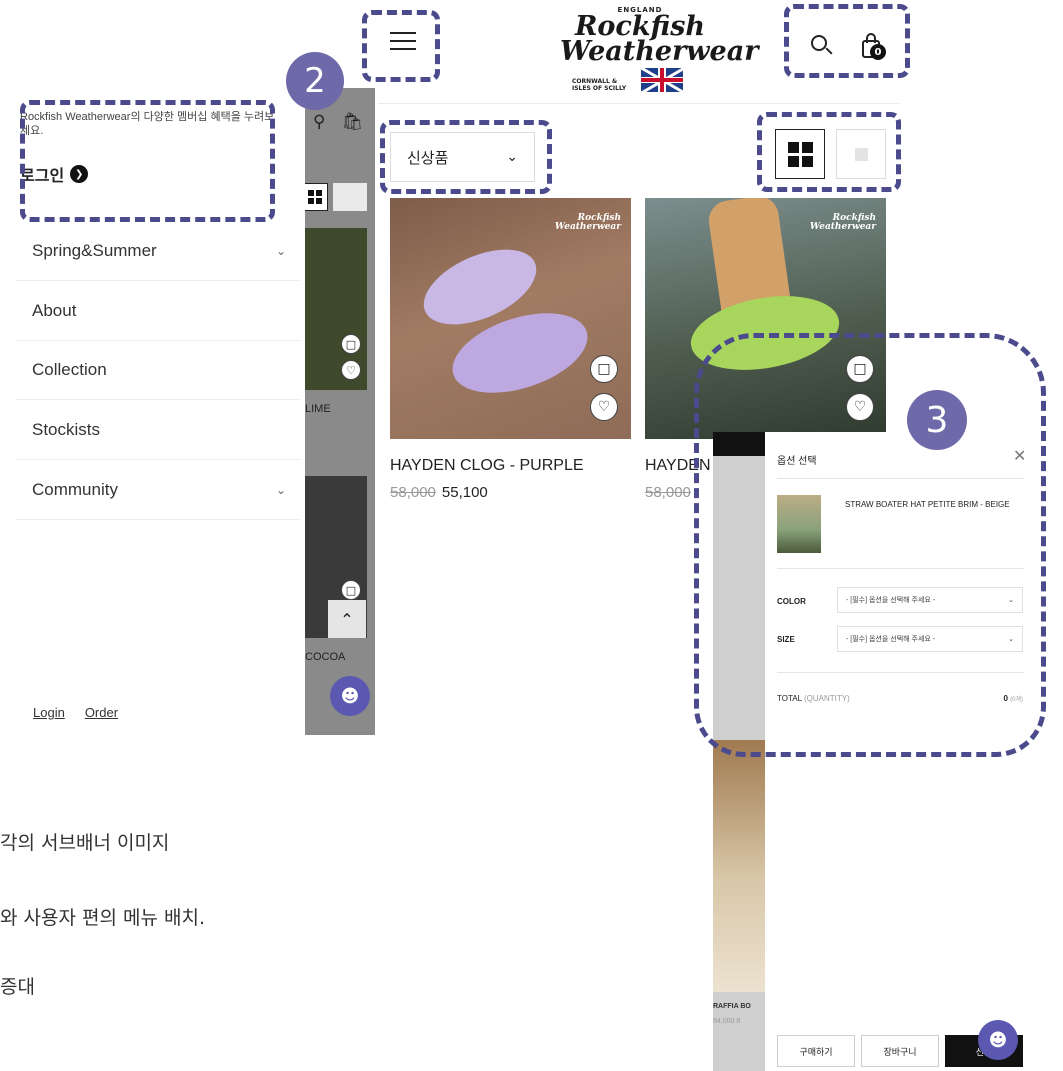 This screenshot has width=1063, height=1071. I want to click on product-price: 58,000 55,100, so click(439, 492).